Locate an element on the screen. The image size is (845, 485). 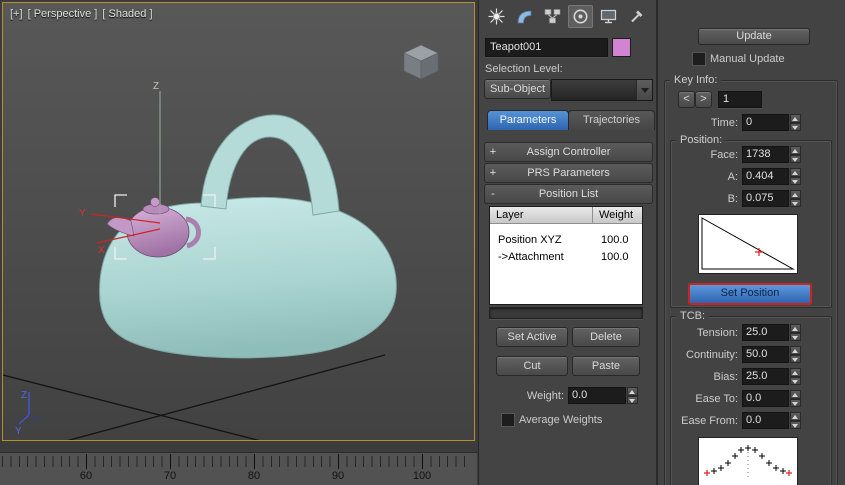
selection-level-label: Selection Level: is located at coordinates (524, 69).